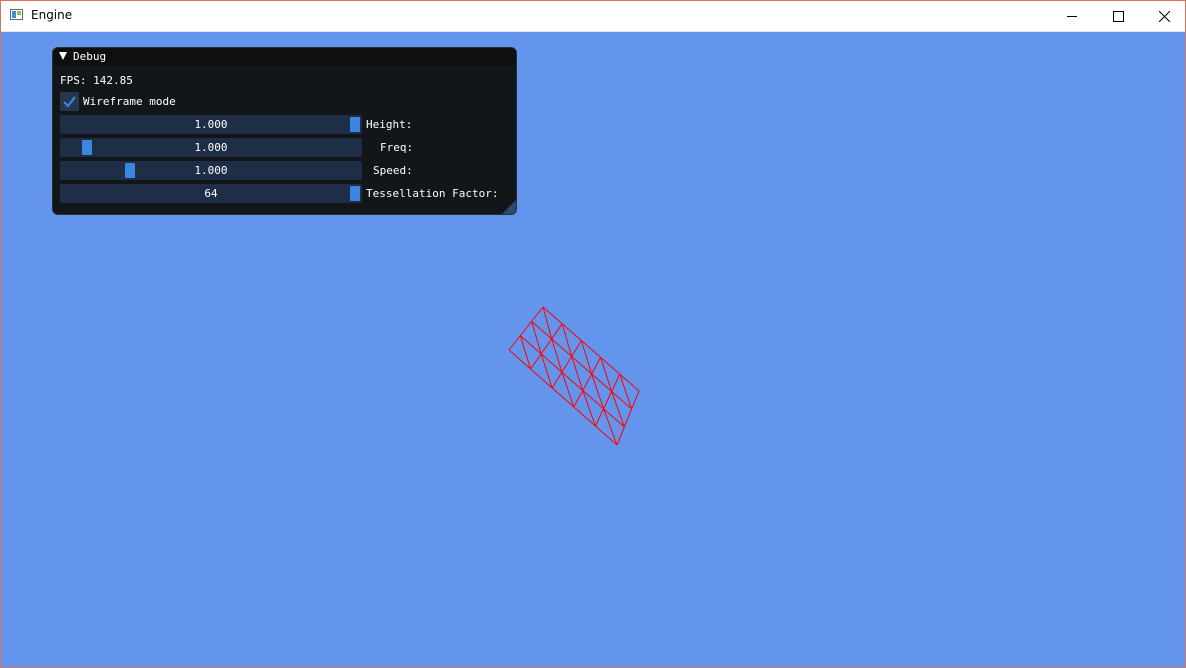  What do you see at coordinates (63, 56) in the screenshot?
I see `triangle-down-icon` at bounding box center [63, 56].